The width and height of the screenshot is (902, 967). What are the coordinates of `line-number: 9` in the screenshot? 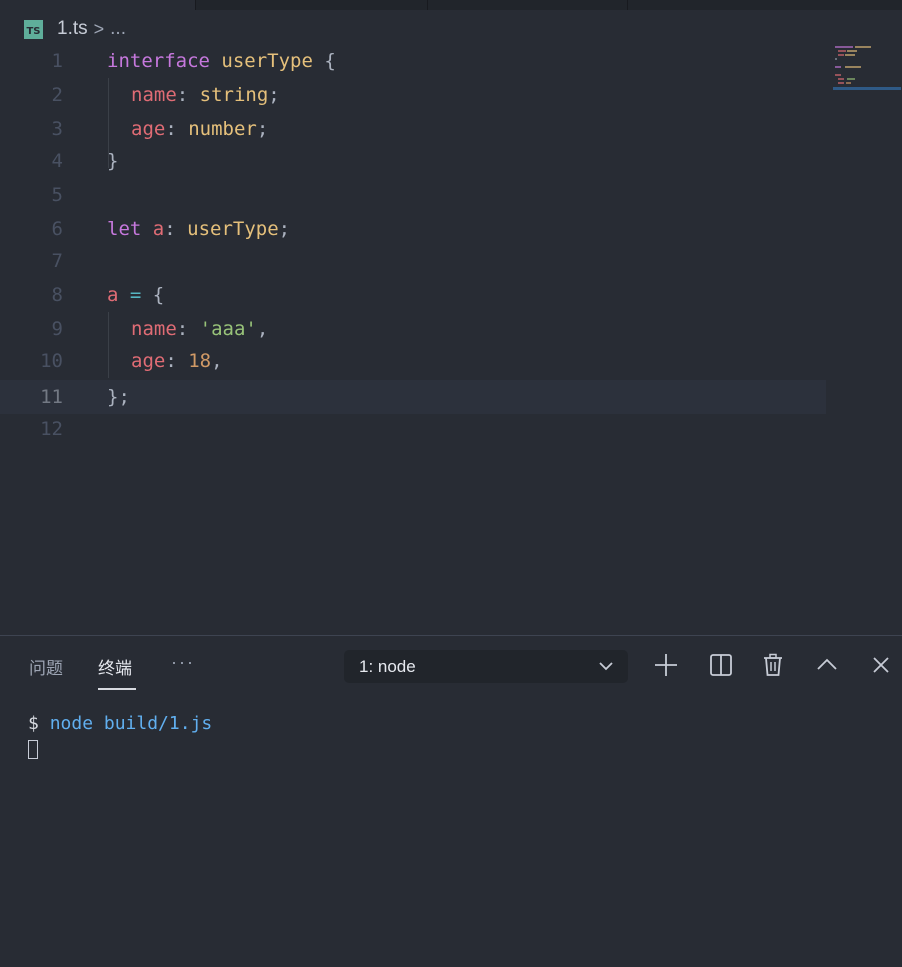 It's located at (57, 329).